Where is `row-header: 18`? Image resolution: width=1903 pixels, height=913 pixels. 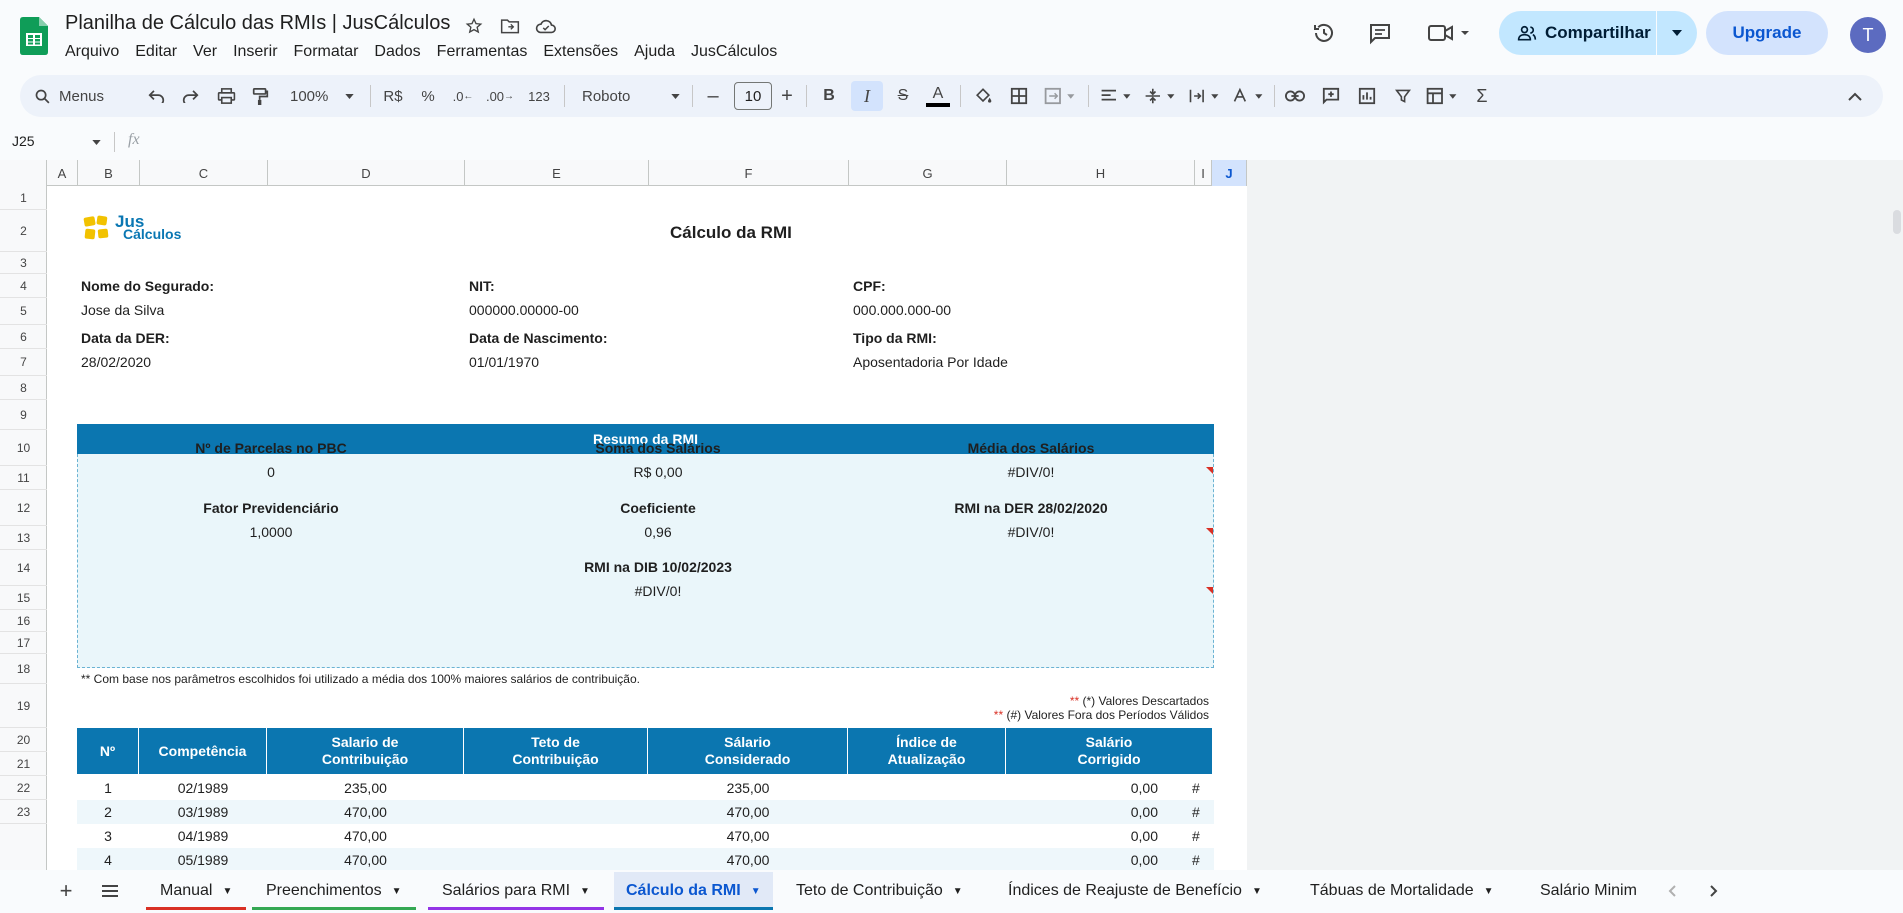 row-header: 18 is located at coordinates (23, 669).